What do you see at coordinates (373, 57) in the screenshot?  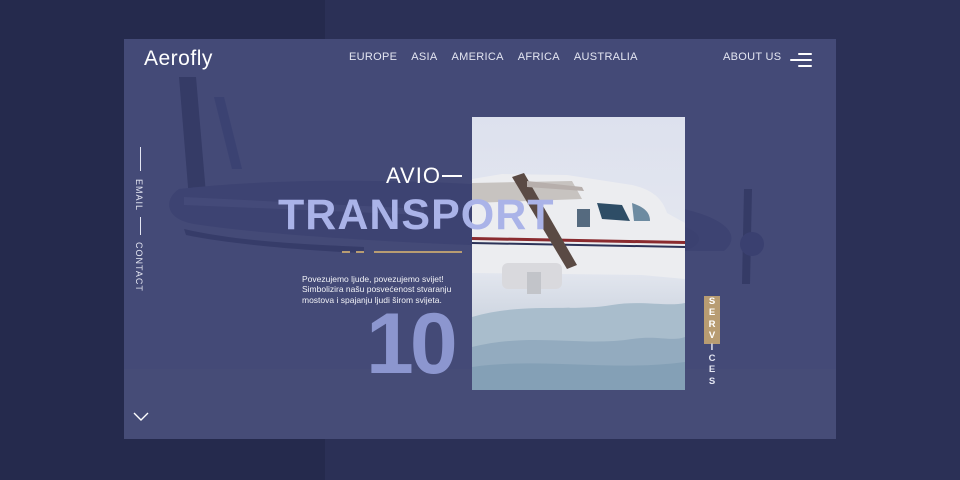 I see `nav-item-europe: EUROPE` at bounding box center [373, 57].